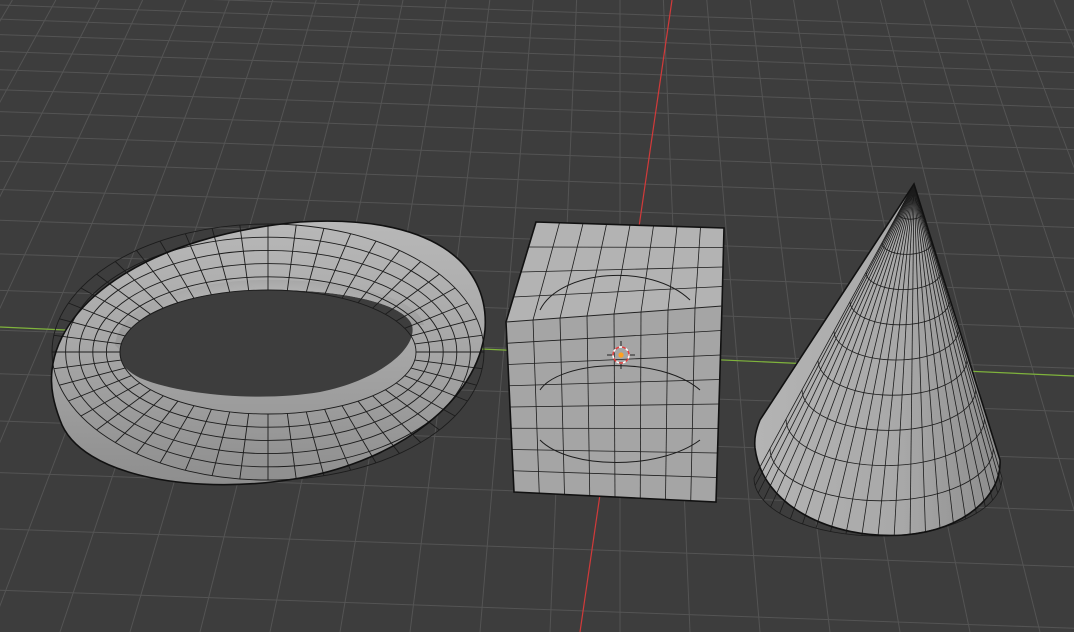  I want to click on cone-object, so click(878, 359).